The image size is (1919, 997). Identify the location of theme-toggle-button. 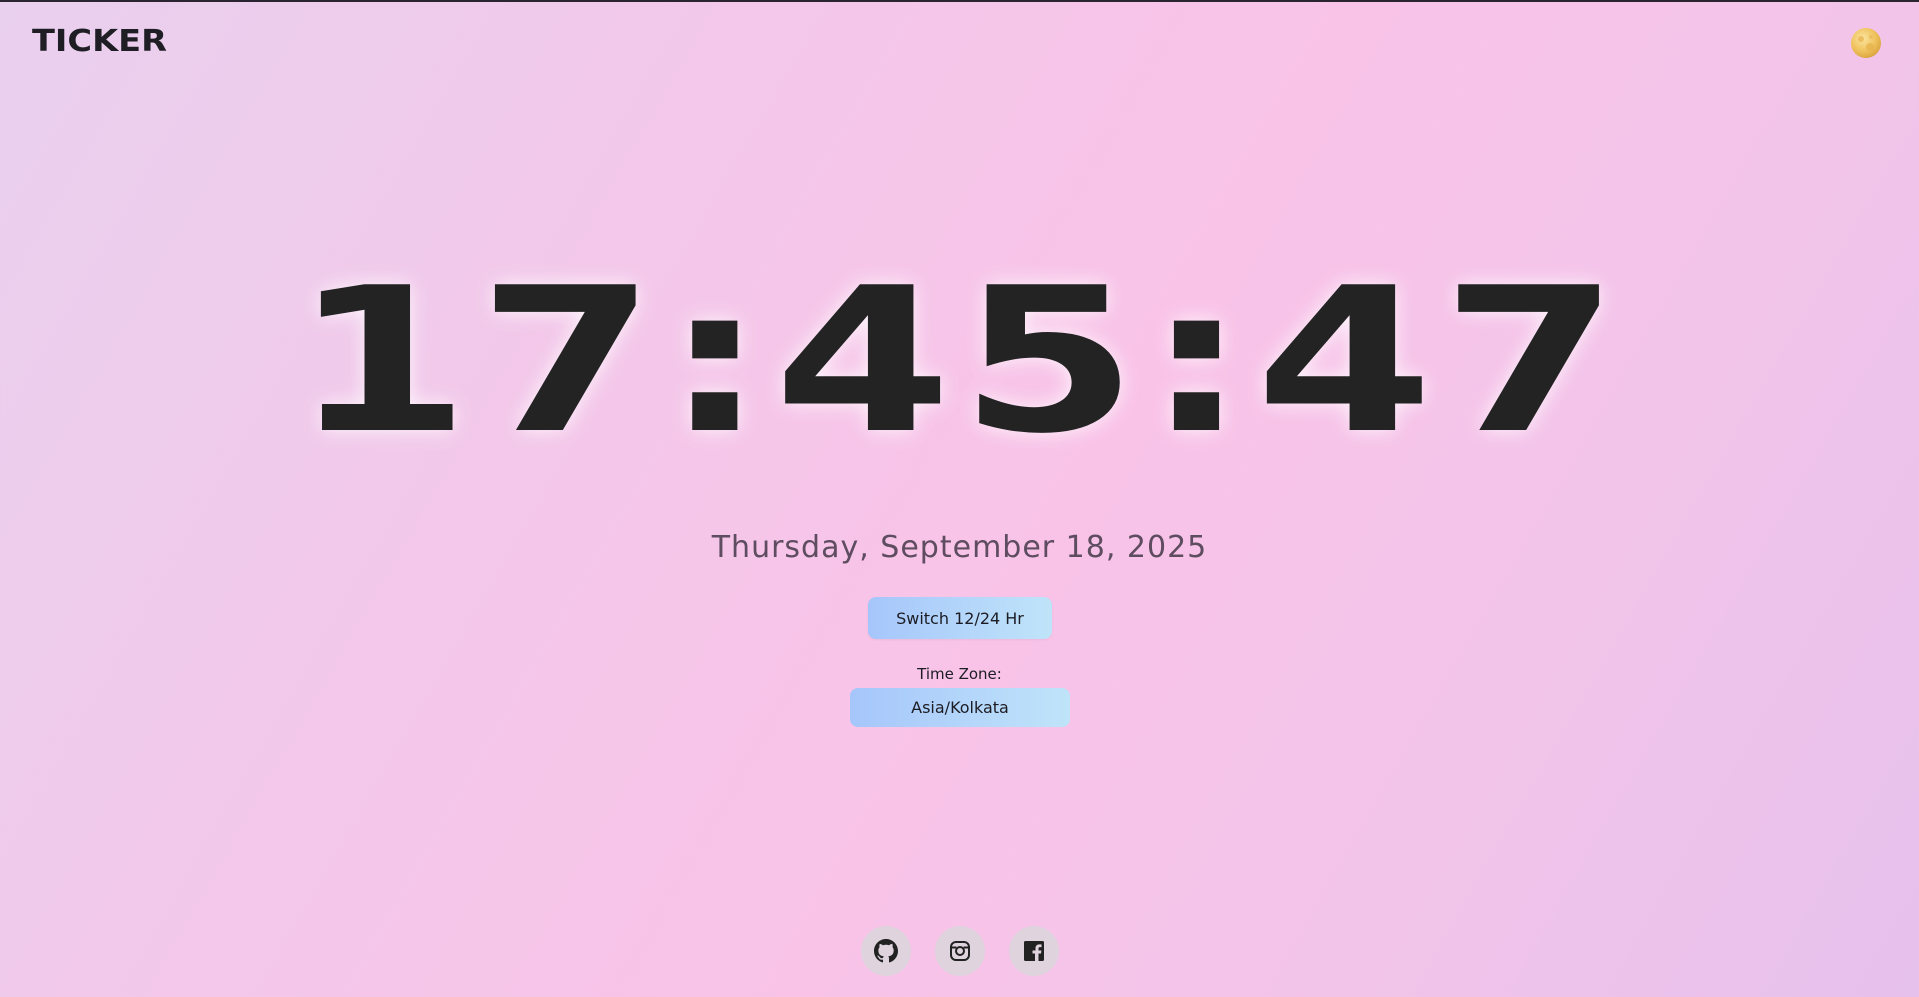
(1866, 43).